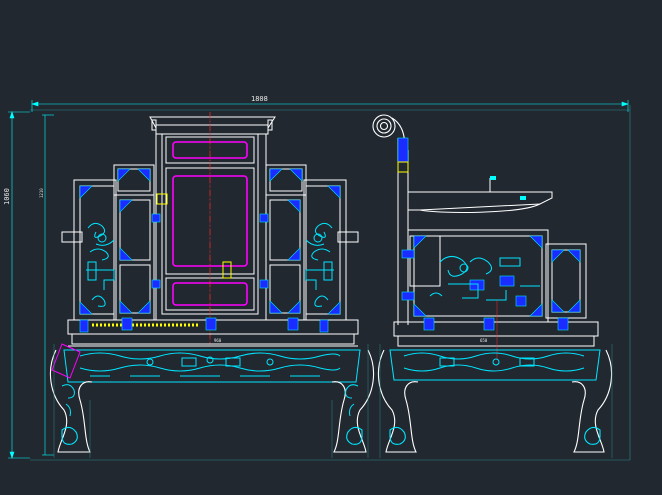  What do you see at coordinates (71, 401) in the screenshot?
I see `front-left-leg` at bounding box center [71, 401].